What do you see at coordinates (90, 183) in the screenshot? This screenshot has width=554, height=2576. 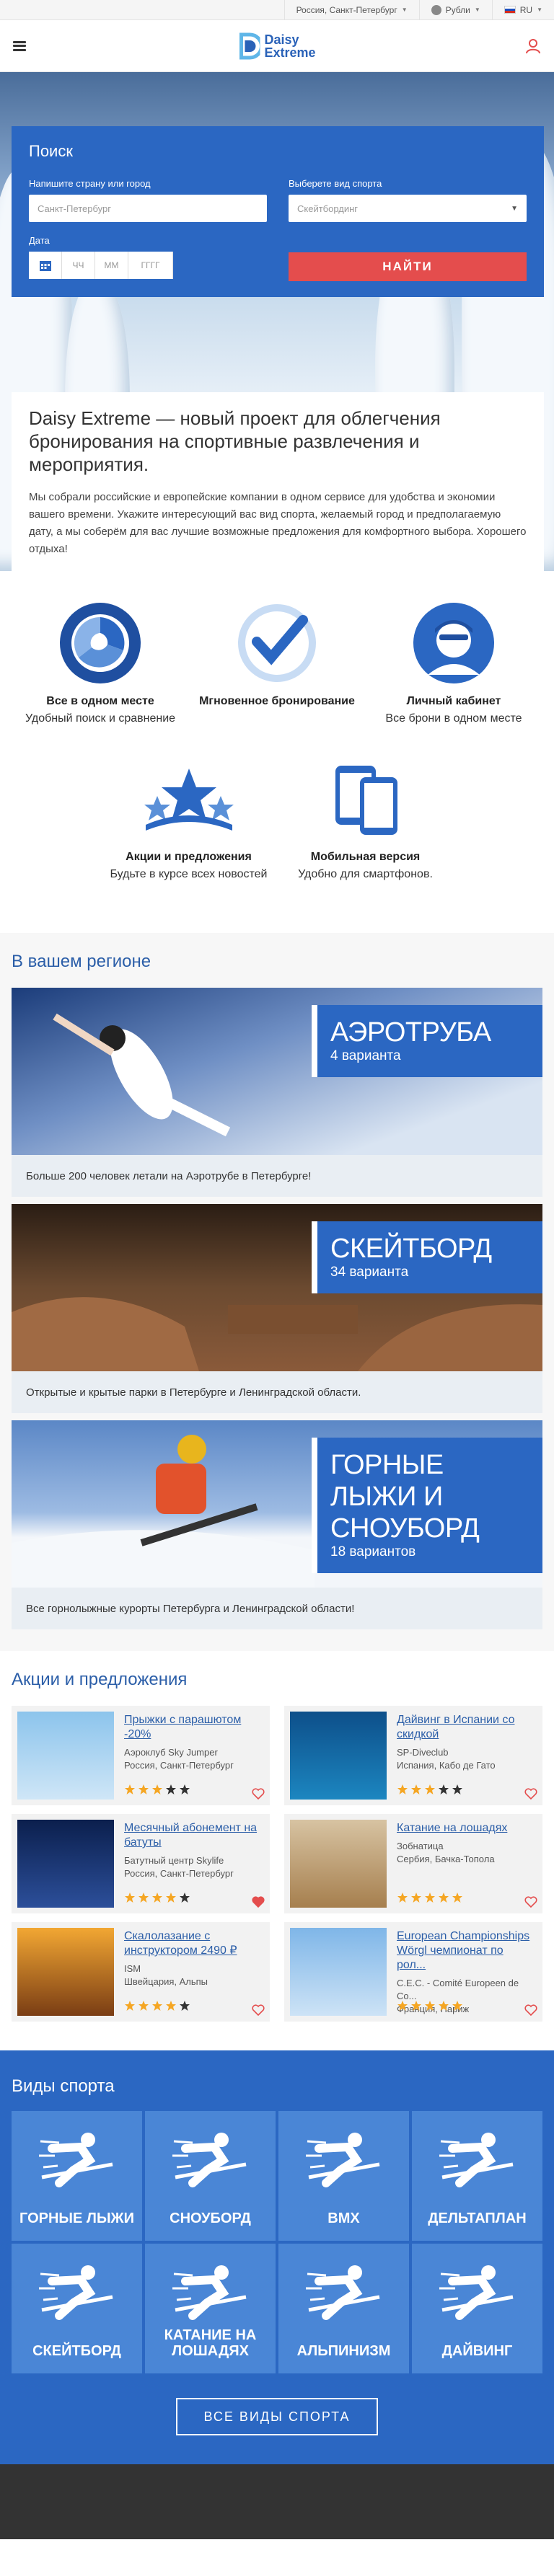 I see `place-label: Напишите страну или город` at bounding box center [90, 183].